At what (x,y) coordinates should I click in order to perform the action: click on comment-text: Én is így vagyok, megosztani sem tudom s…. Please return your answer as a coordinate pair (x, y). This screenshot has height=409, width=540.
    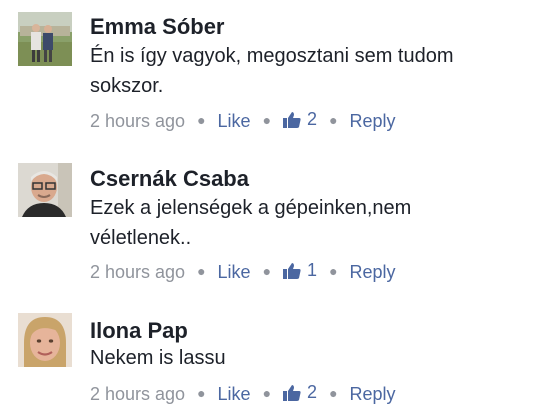
    Looking at the image, I should click on (272, 71).